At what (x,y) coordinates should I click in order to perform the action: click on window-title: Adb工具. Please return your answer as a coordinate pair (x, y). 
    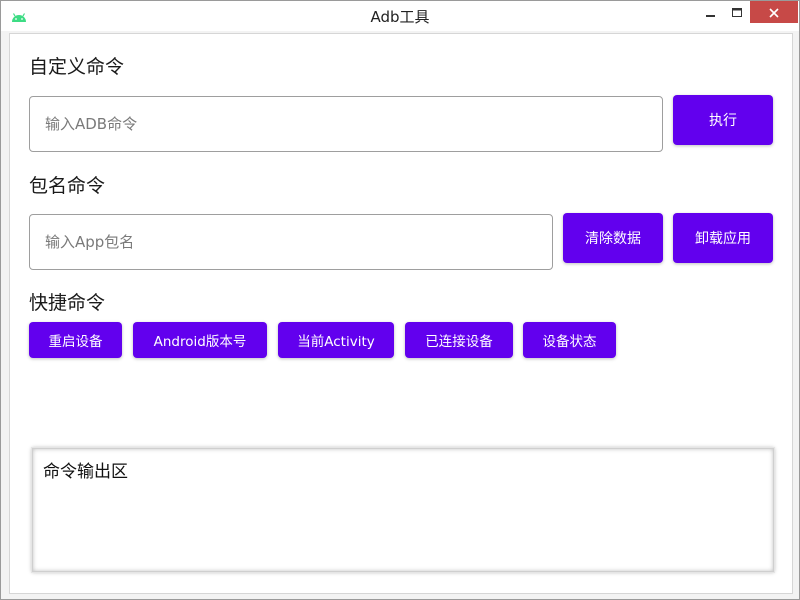
    Looking at the image, I should click on (400, 17).